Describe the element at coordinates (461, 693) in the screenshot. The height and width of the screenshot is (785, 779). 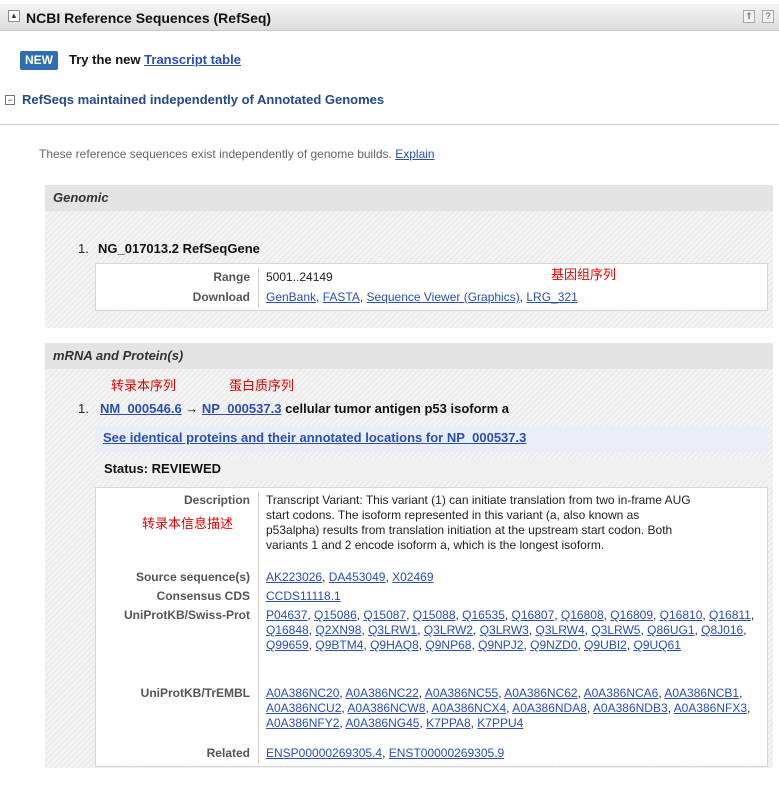
I see `trembl-link: A0A386NC55` at that location.